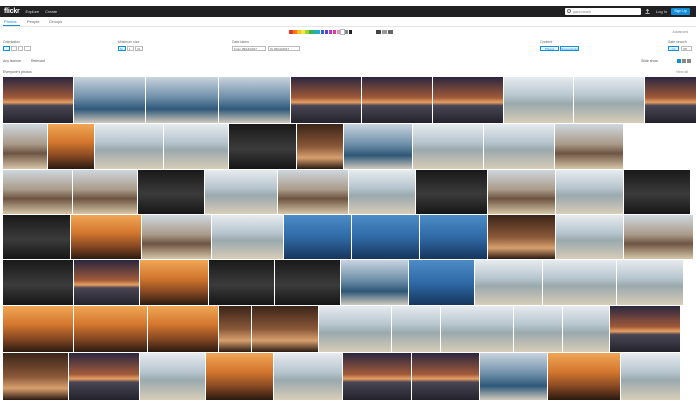 The image size is (696, 410). Describe the element at coordinates (139, 48) in the screenshot. I see `size-xlarge: XL` at that location.